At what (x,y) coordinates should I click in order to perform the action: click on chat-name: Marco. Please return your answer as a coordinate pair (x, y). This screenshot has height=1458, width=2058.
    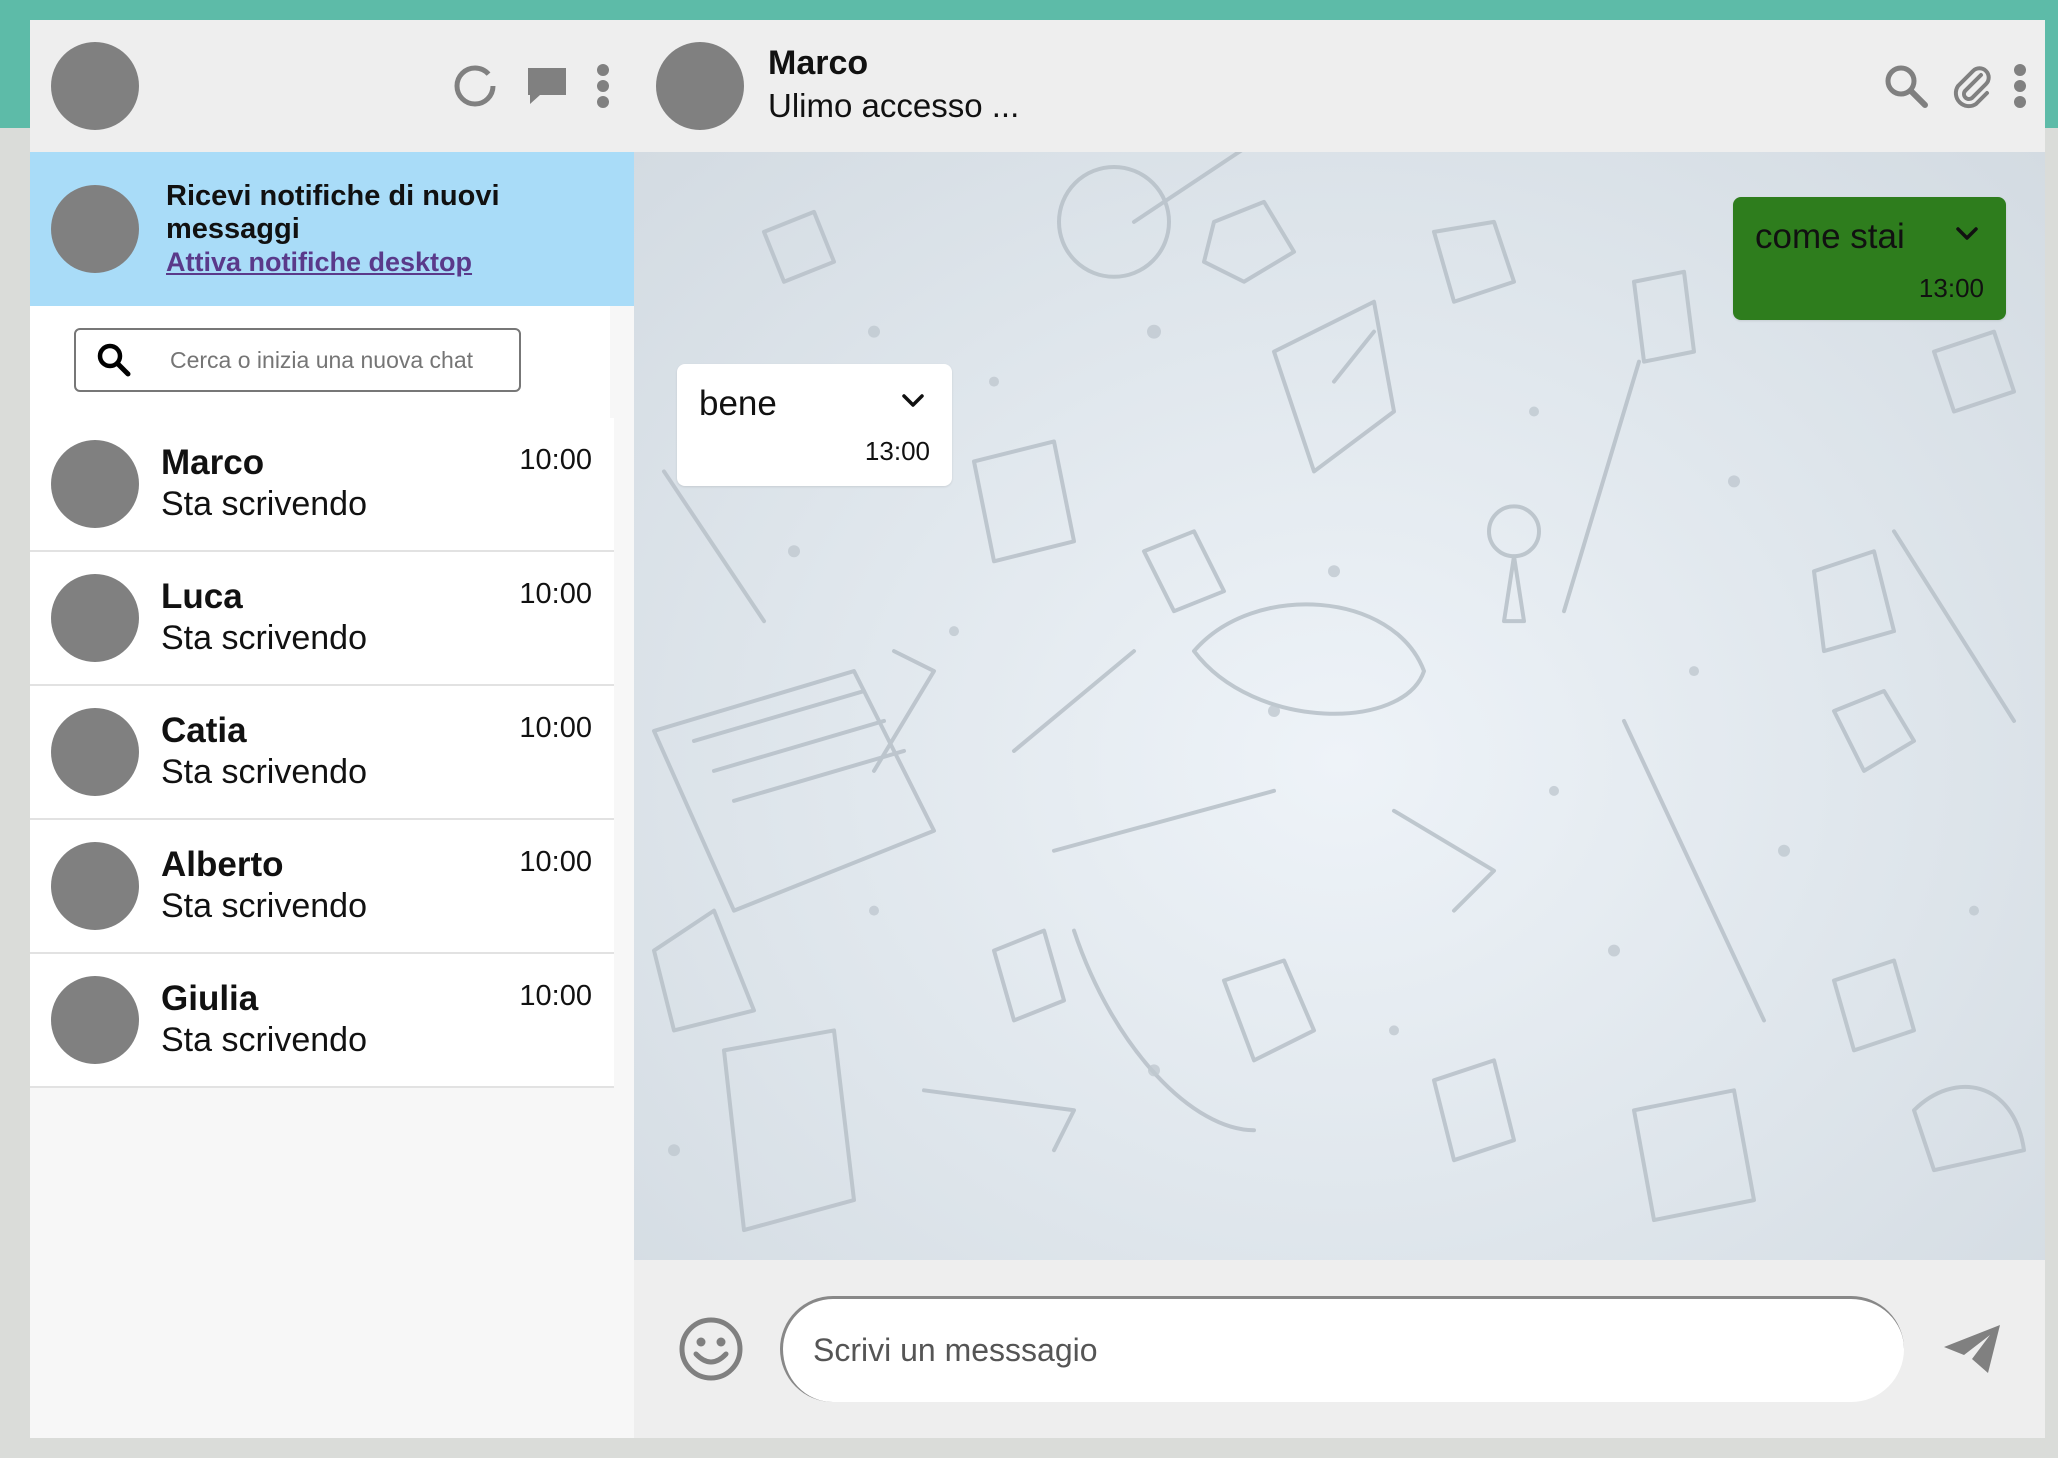
    Looking at the image, I should click on (213, 462).